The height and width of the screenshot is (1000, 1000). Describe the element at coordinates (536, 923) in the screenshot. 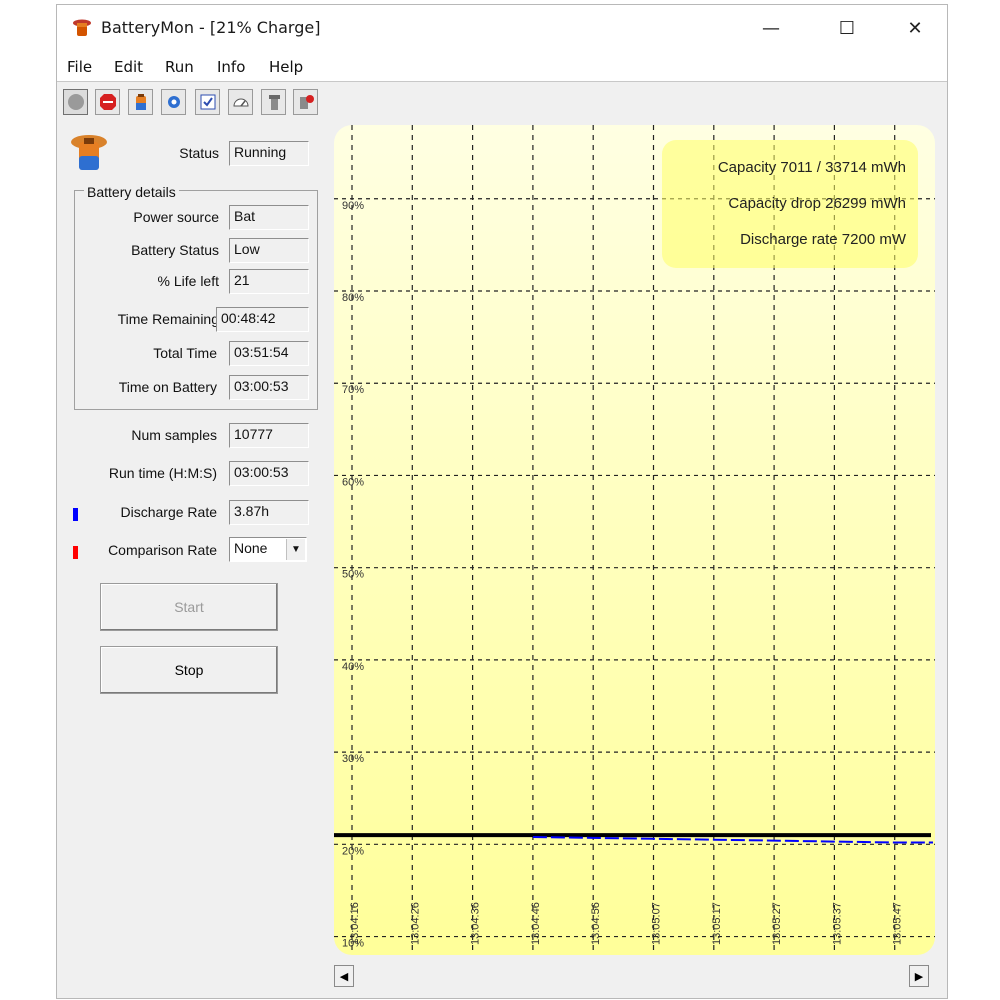

I see `x-tick-label: 13:04:46` at that location.